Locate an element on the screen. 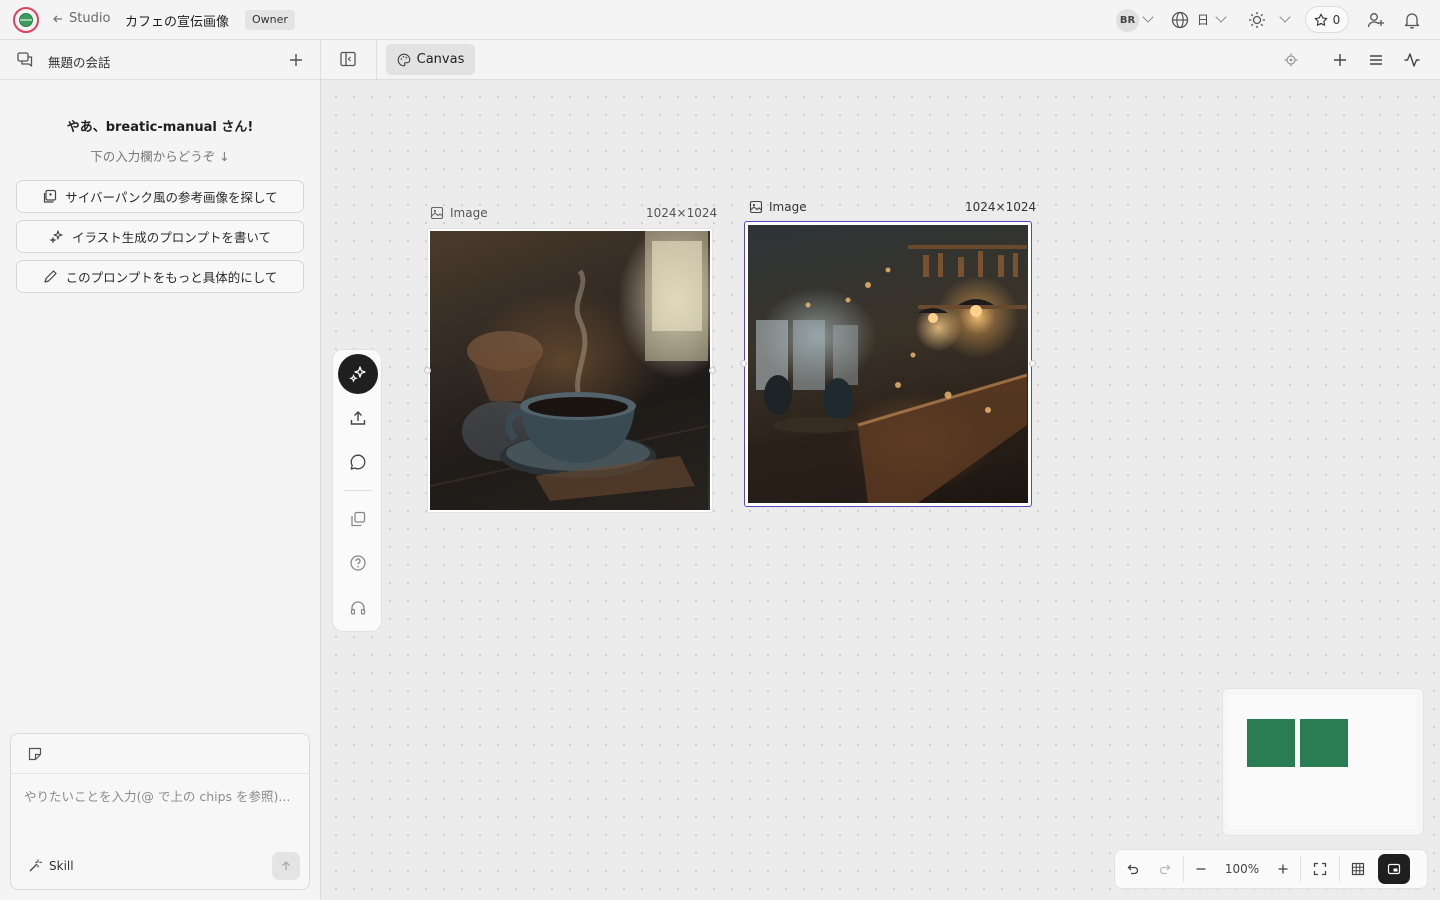 This screenshot has width=1440, height=900. tab-canvas: Canvas is located at coordinates (430, 59).